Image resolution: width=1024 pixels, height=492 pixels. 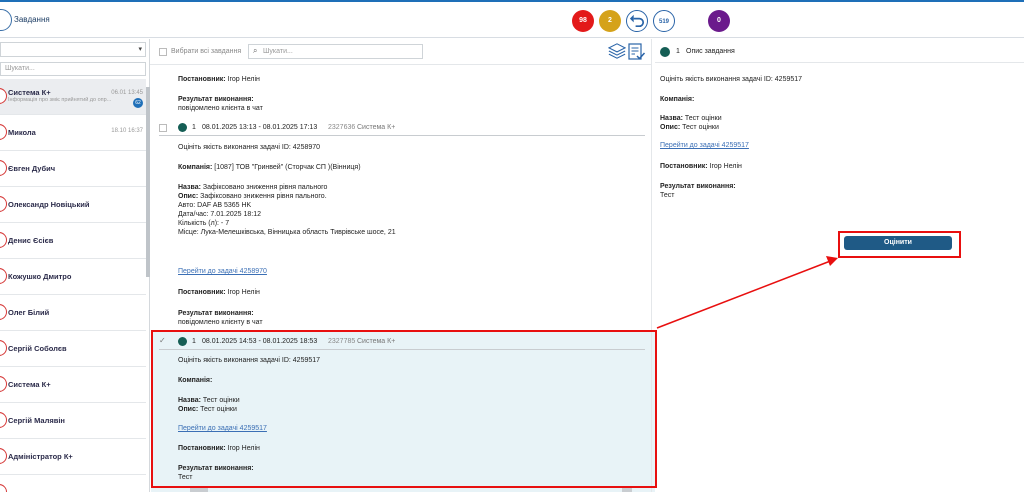 What do you see at coordinates (220, 322) in the screenshot?
I see `result-value: повідомлено клієнту в чат` at bounding box center [220, 322].